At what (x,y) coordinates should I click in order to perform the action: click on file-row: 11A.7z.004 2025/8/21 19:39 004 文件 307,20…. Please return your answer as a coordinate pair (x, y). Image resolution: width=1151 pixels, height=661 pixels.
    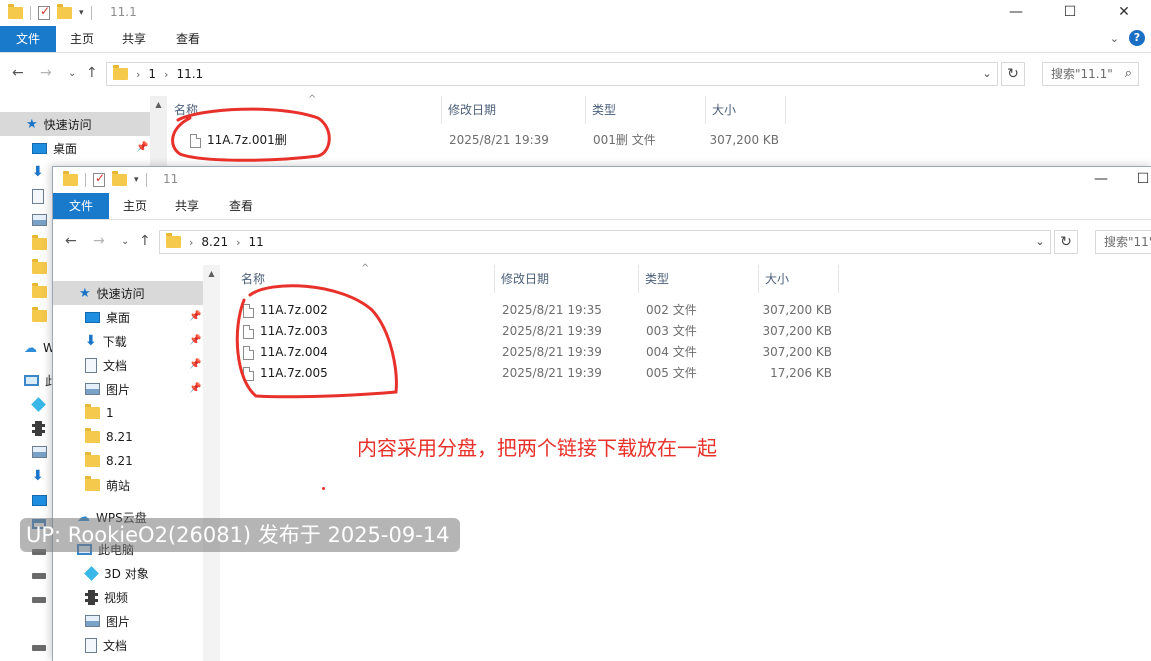
    Looking at the image, I should click on (686, 352).